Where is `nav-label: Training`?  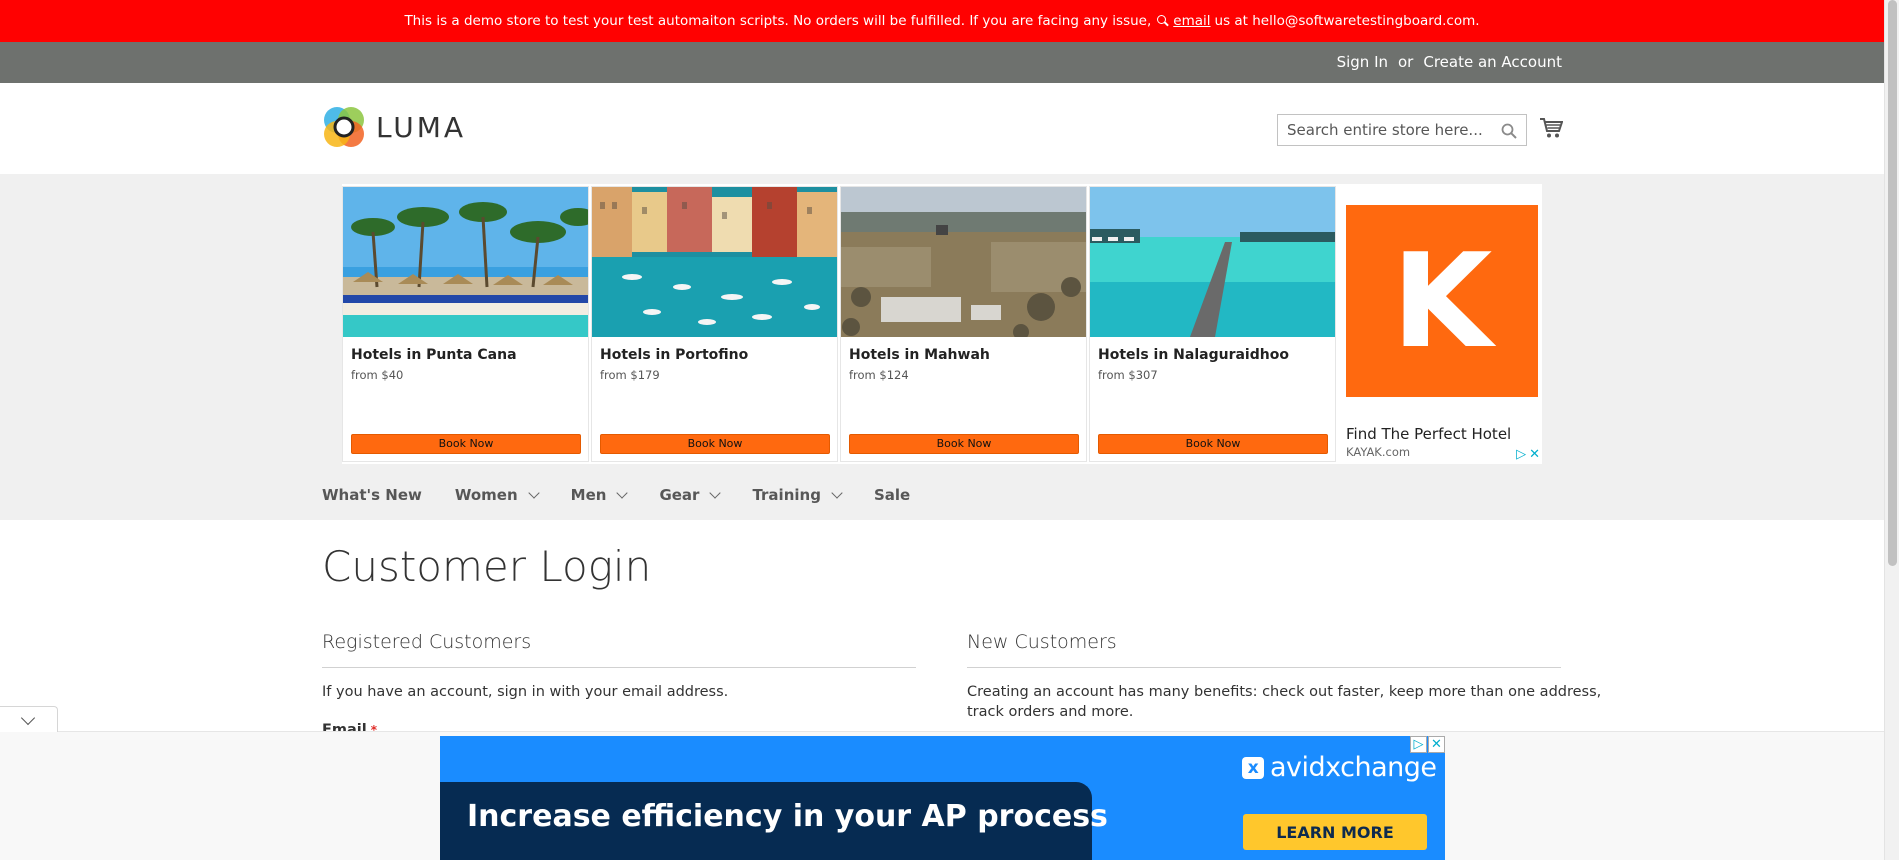
nav-label: Training is located at coordinates (786, 495).